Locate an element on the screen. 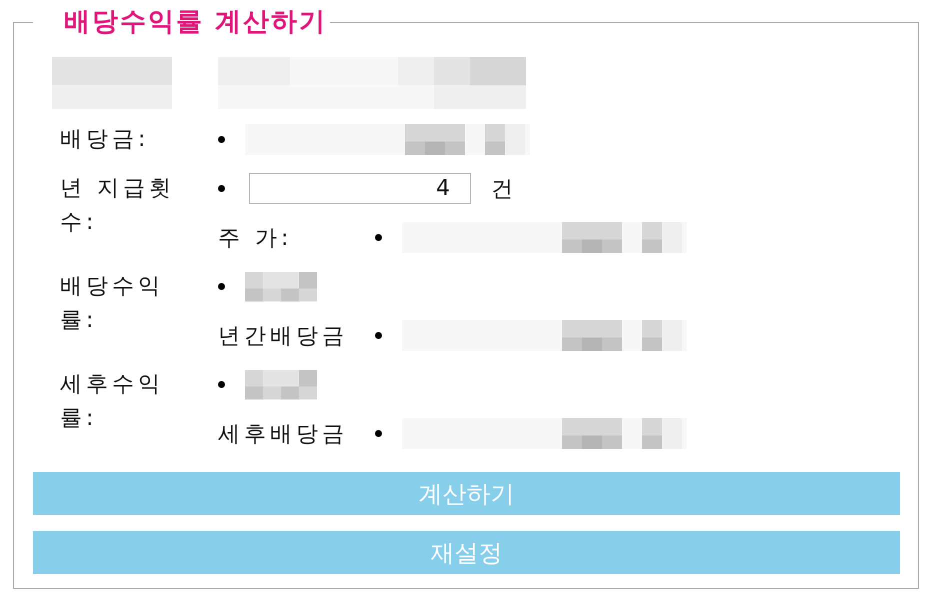 This screenshot has width=938, height=609. field-label: 년 지급횟수: is located at coordinates (118, 206).